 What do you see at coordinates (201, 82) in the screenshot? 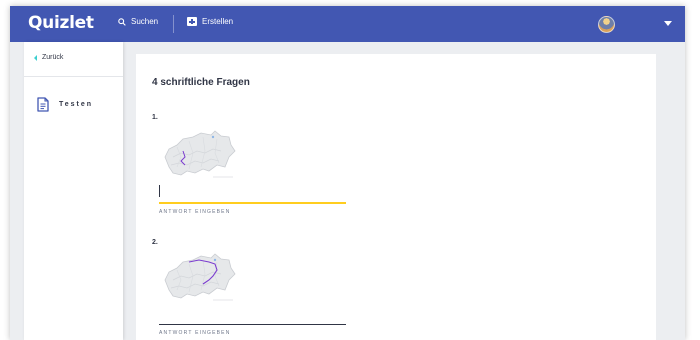
I see `page-title: 4 schriftliche Fragen` at bounding box center [201, 82].